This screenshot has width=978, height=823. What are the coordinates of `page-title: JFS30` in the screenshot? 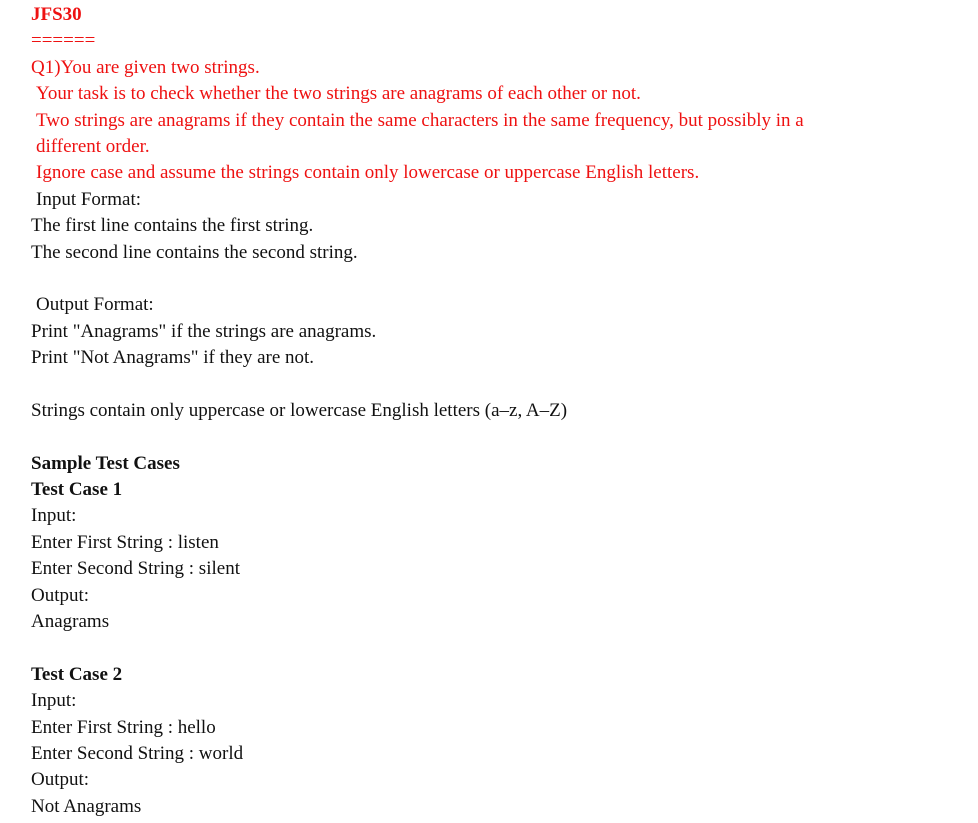 It's located at (56, 14).